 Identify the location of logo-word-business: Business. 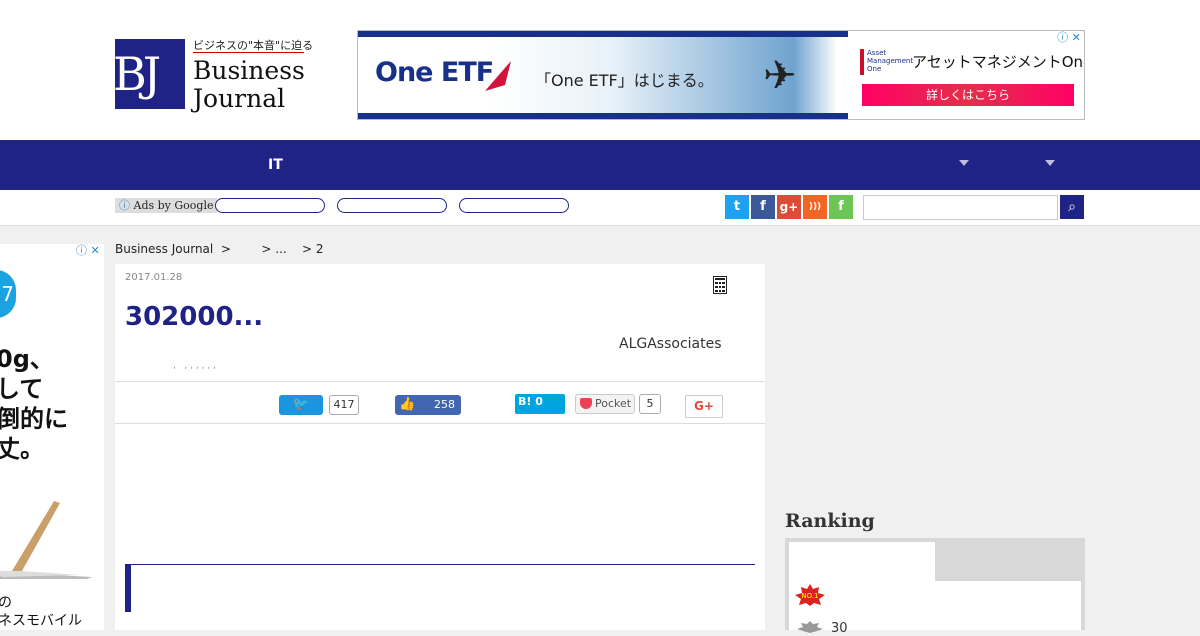
(249, 71).